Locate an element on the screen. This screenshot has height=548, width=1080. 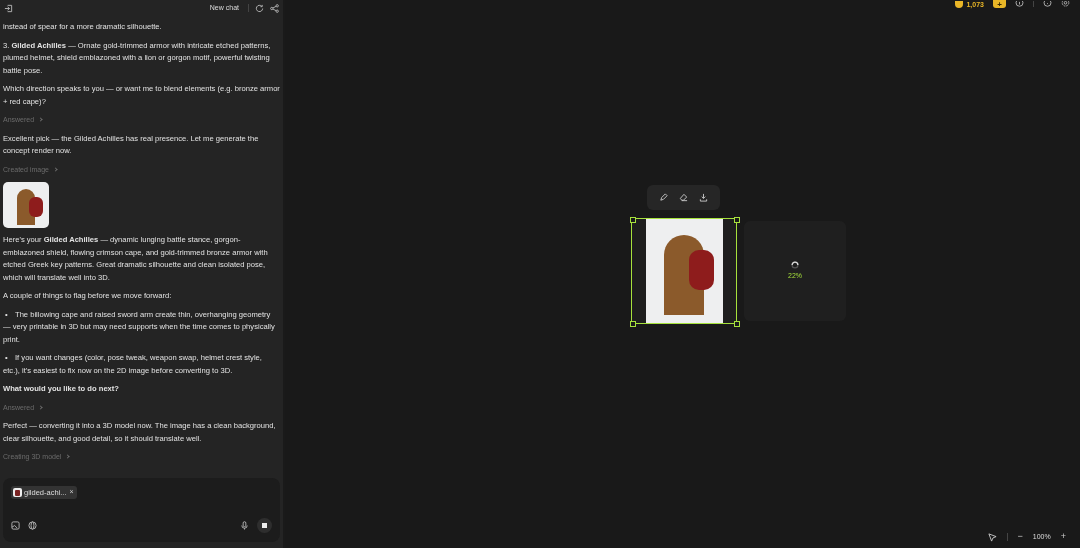
image-thumbnail is located at coordinates (26, 205).